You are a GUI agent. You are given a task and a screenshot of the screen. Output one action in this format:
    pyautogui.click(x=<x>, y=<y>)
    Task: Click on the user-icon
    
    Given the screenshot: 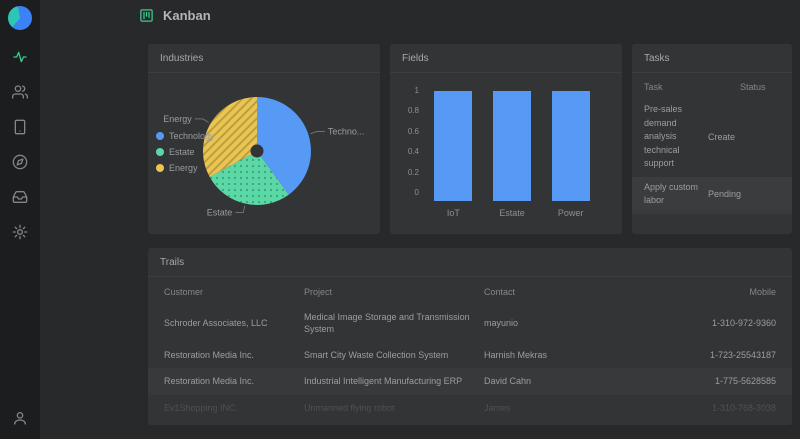 What is the action you would take?
    pyautogui.click(x=20, y=418)
    